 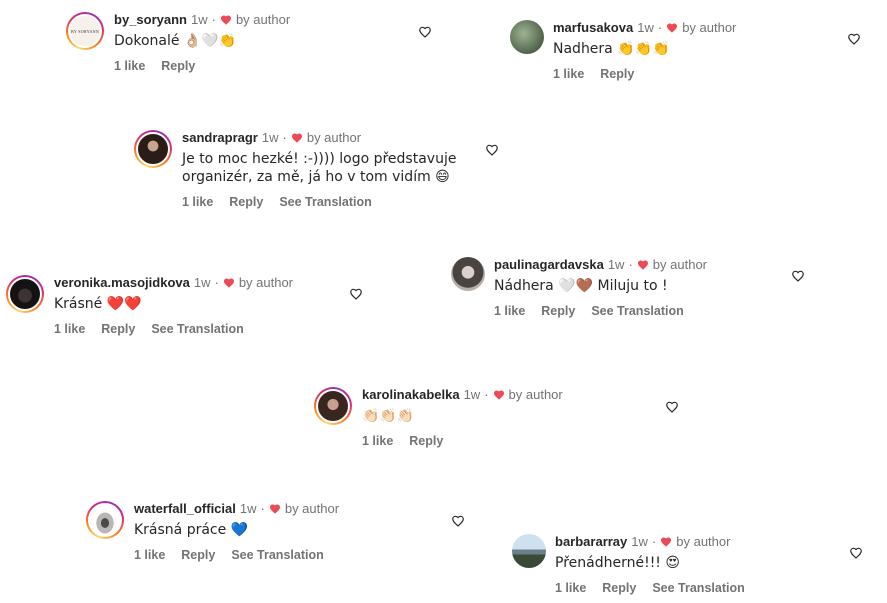 I want to click on comment-text: Dokonalé 👌🏼🤍👏, so click(x=175, y=41).